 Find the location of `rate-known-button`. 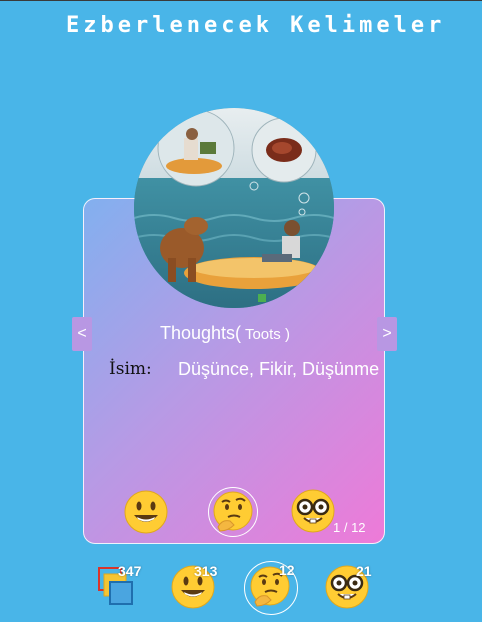

rate-known-button is located at coordinates (146, 512).